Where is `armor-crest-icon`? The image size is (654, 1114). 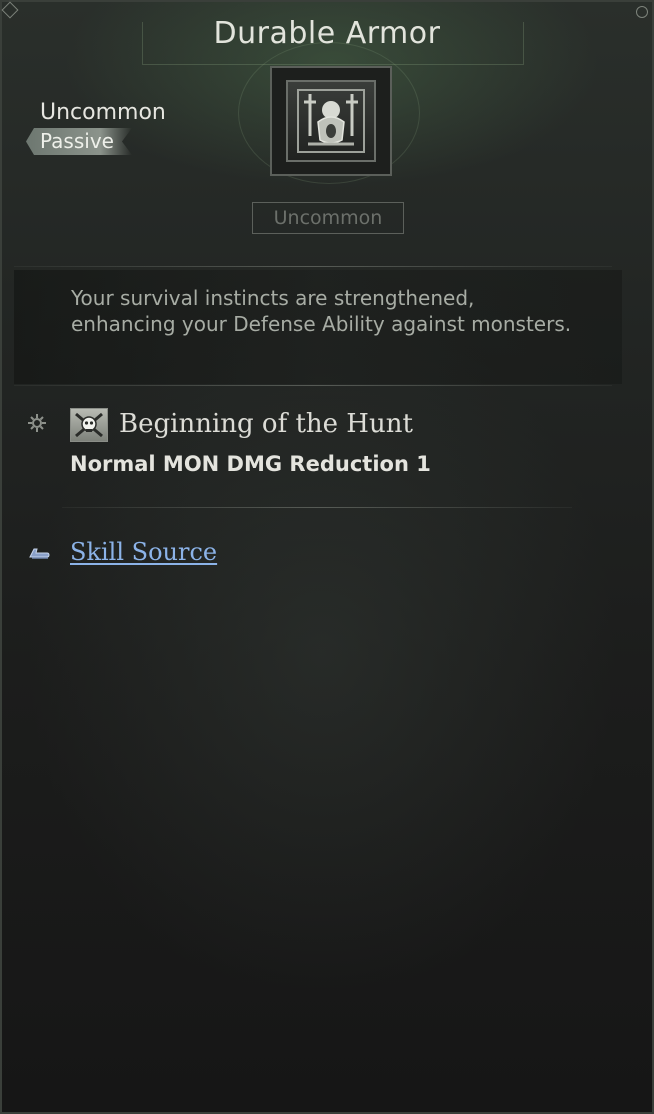
armor-crest-icon is located at coordinates (331, 121).